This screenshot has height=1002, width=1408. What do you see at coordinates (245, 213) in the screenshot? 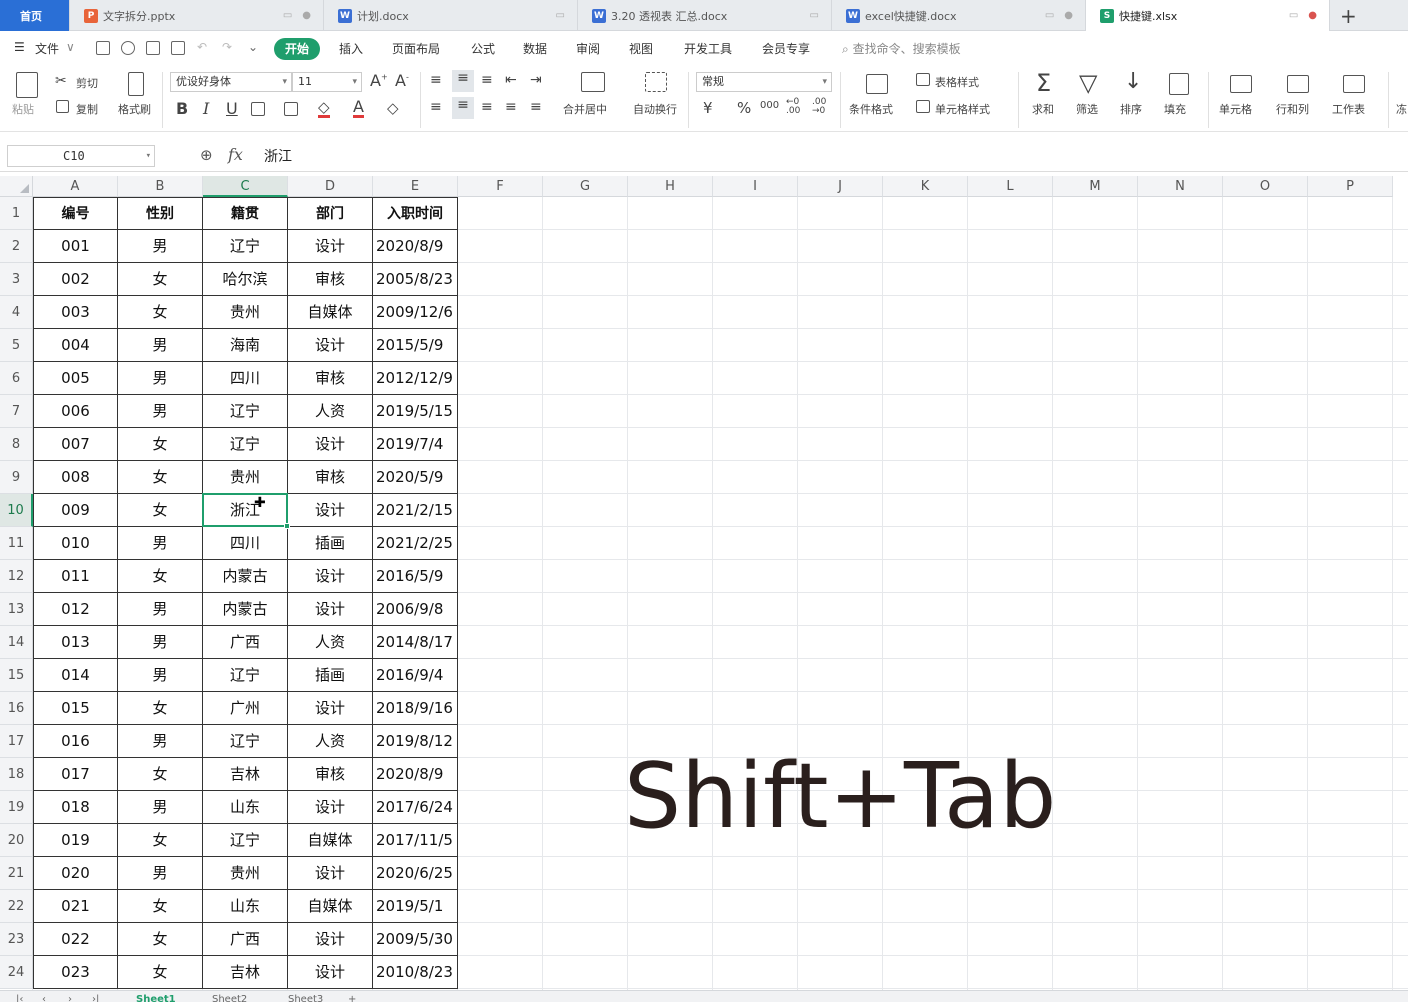
I see `table-header-cell: 籍贯` at bounding box center [245, 213].